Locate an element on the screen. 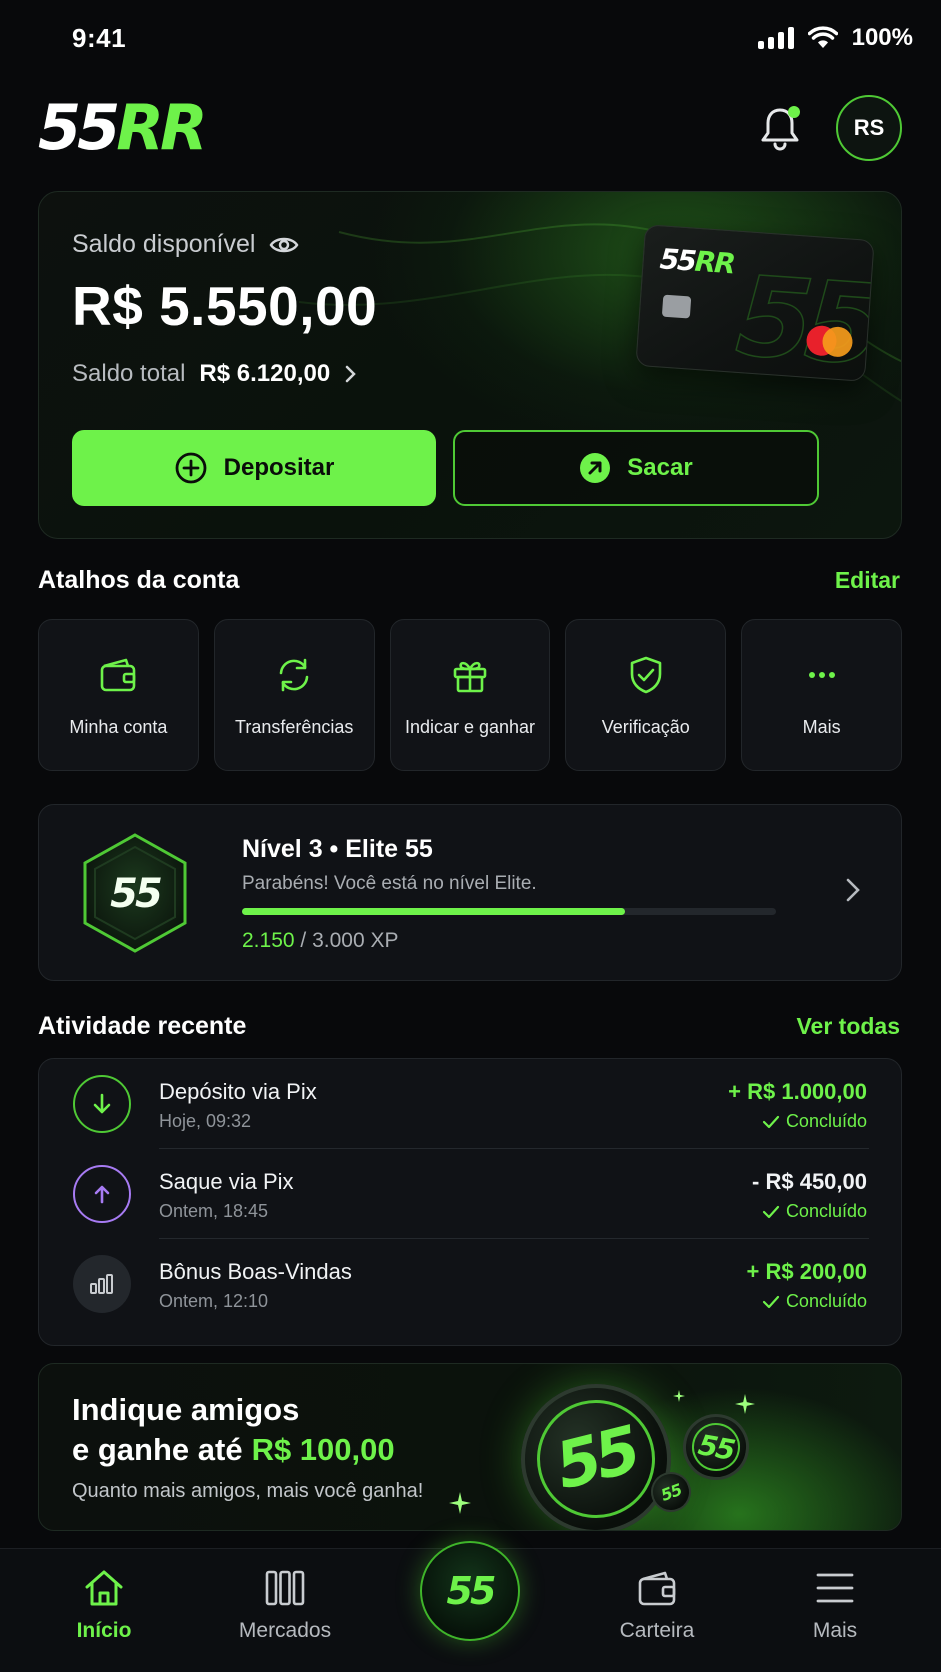 This screenshot has height=1672, width=941. svg-text: 55 is located at coordinates (135, 894).